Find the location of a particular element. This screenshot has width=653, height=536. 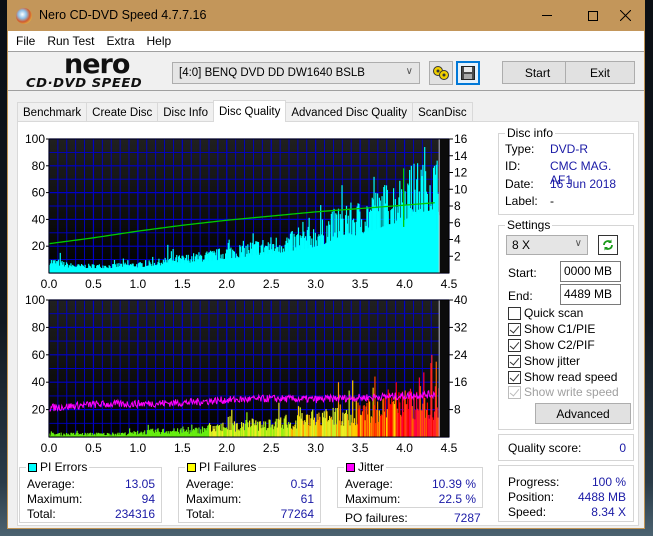

show-c2-box is located at coordinates (514, 345).